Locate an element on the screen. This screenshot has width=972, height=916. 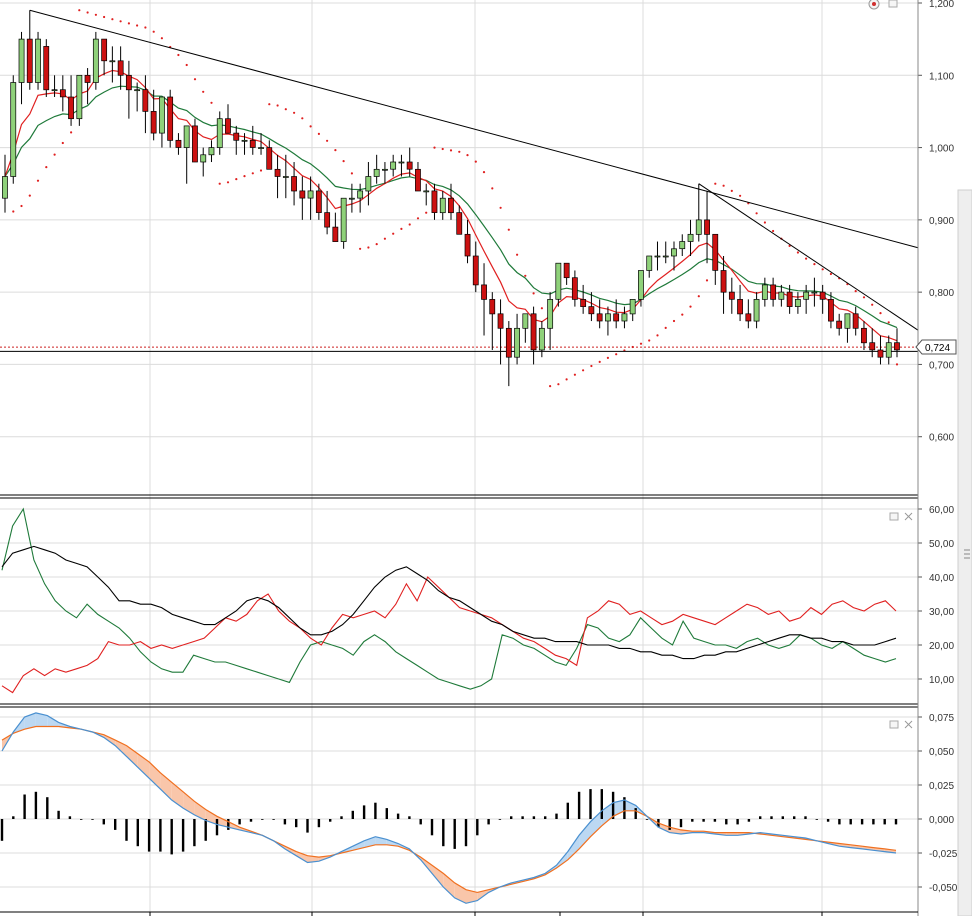
dmi-panel-maximize-icon is located at coordinates (894, 516).